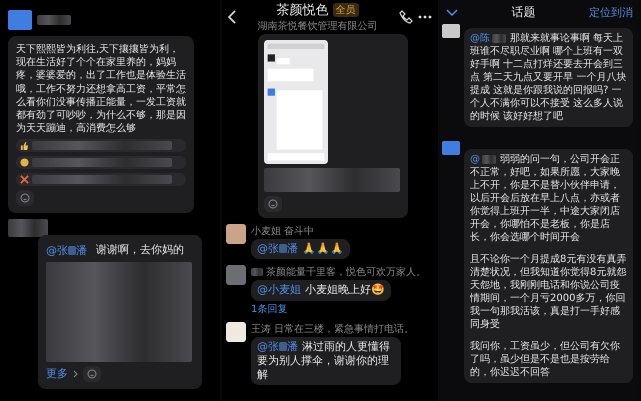 This screenshot has width=641, height=401. I want to click on status-text: 茶颜能量千里客，悦色可欢万家人。, so click(346, 273).